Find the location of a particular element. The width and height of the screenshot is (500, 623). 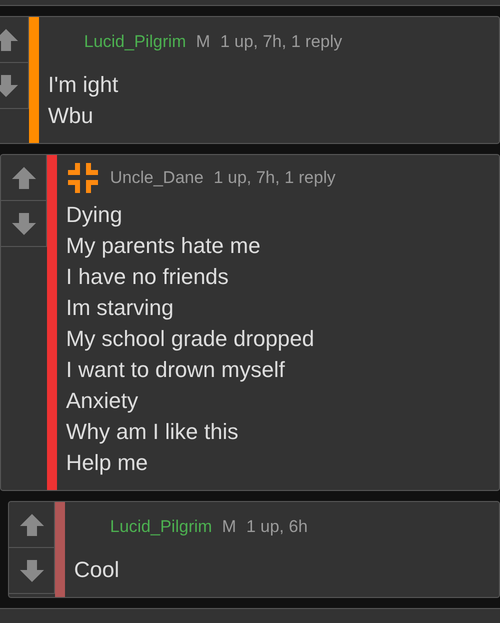

comment-text: Im starving is located at coordinates (120, 308).